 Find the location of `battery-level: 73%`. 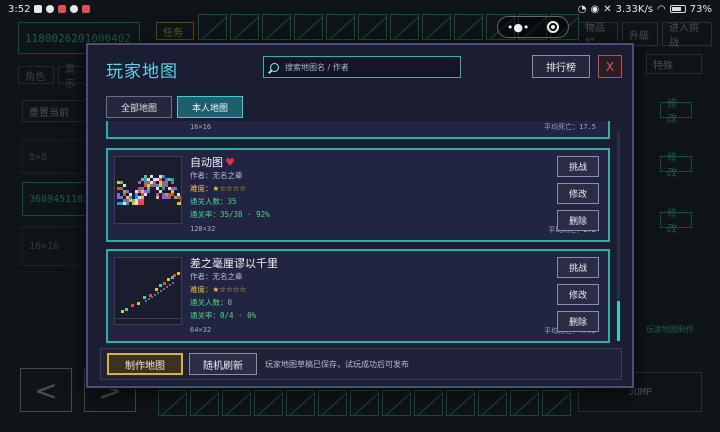

battery-level: 73% is located at coordinates (700, 9).